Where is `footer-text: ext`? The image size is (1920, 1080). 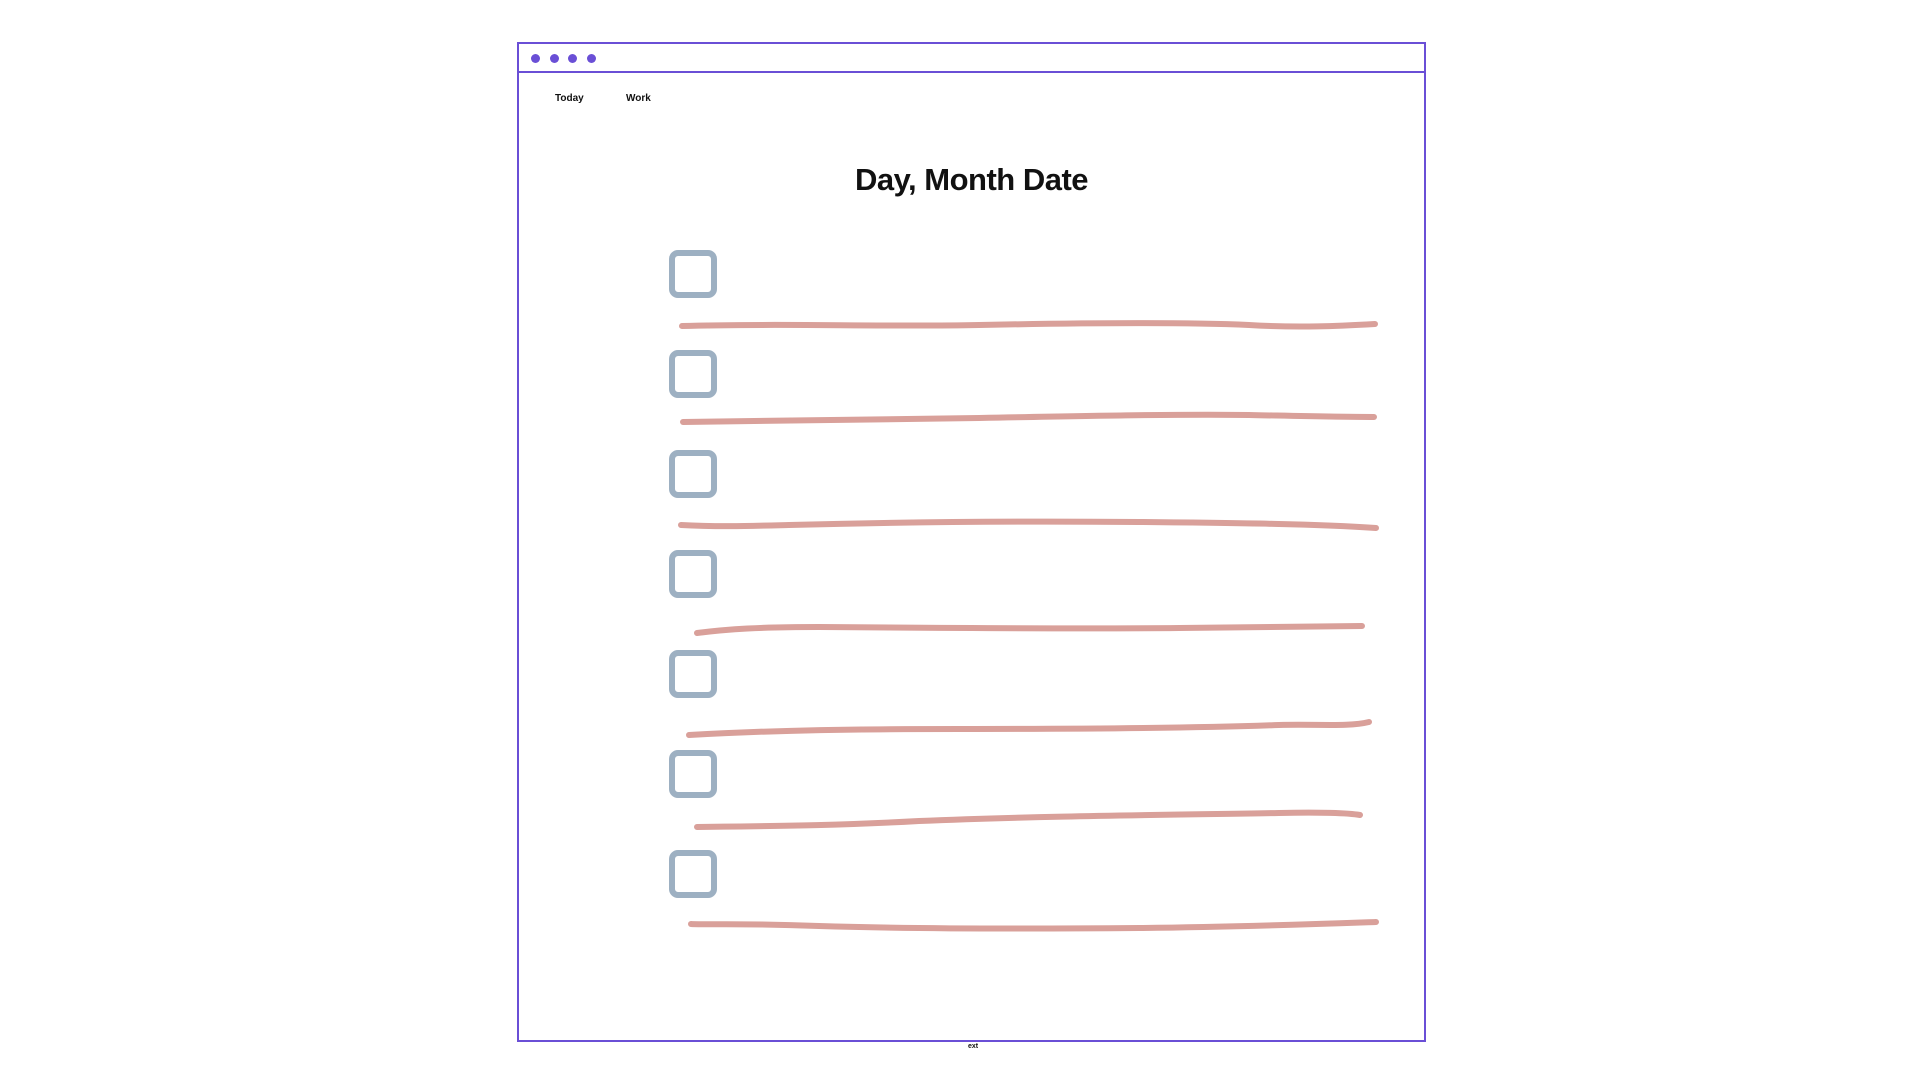 footer-text: ext is located at coordinates (973, 1046).